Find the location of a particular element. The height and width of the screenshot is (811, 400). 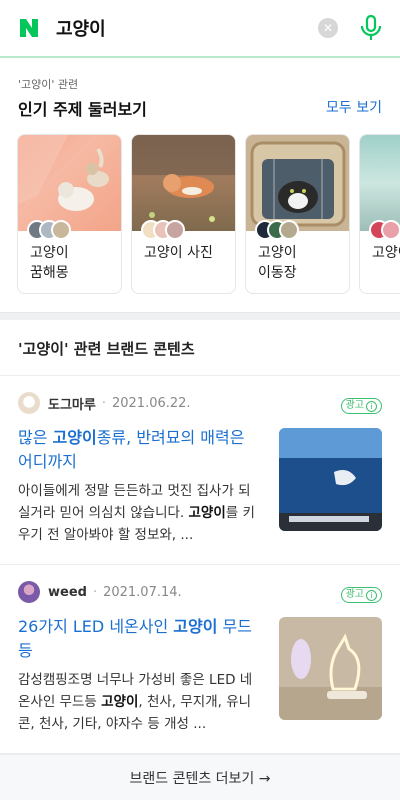

search-bar: 고양이 ✕ is located at coordinates (200, 29).